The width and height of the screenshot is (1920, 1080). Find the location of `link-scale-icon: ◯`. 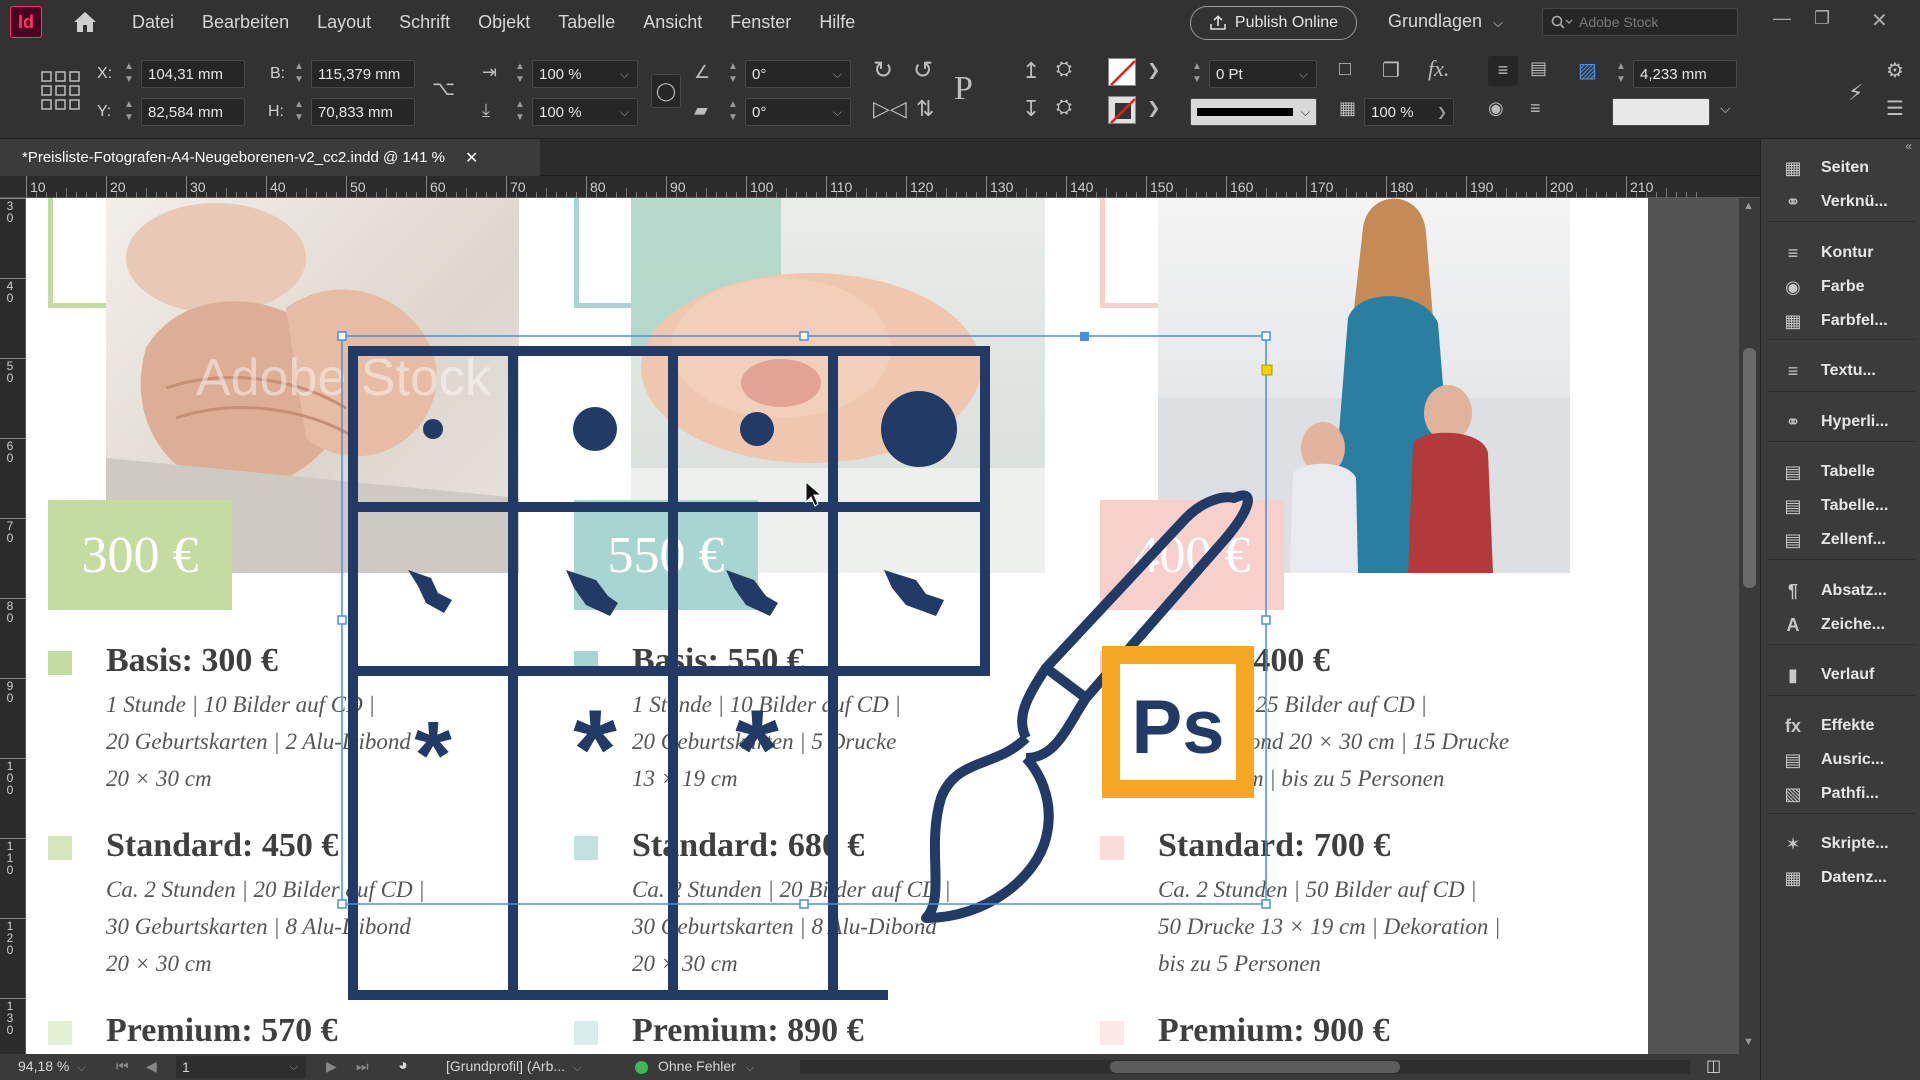

link-scale-icon: ◯ is located at coordinates (666, 91).